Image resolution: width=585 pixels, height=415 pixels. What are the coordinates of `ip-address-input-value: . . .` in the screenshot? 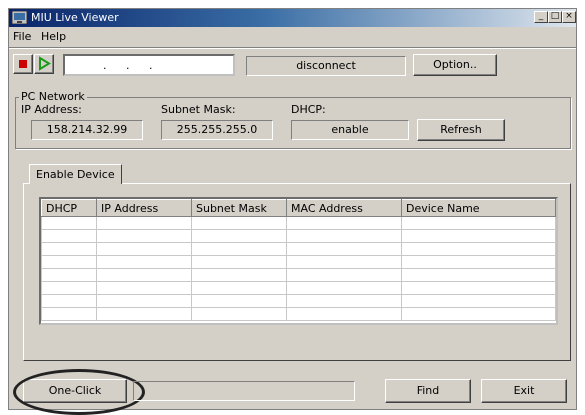 It's located at (132, 65).